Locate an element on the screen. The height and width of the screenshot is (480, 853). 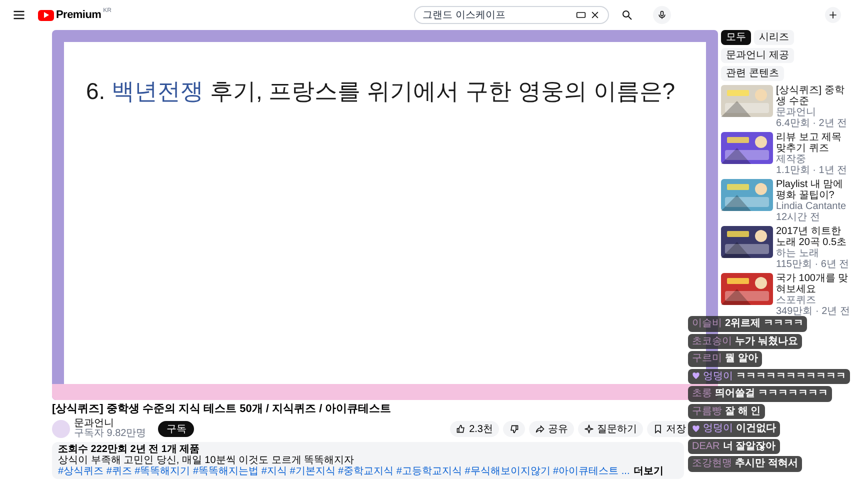
description-box: 조회수 222만회 2년 전 1개 제품 상식이 부족해 고민인 당신, 매일 10분씩 이것도 모르게 똑똑해지자 #상식퀴즈 #퀴즈 #똑똑해지기 #똑똑해지는법 #지식 #기본지식 #중학교지식 #고등학교지식 #무식해보이지않기 #아이큐테스트 ... 더보기 is located at coordinates (368, 460).